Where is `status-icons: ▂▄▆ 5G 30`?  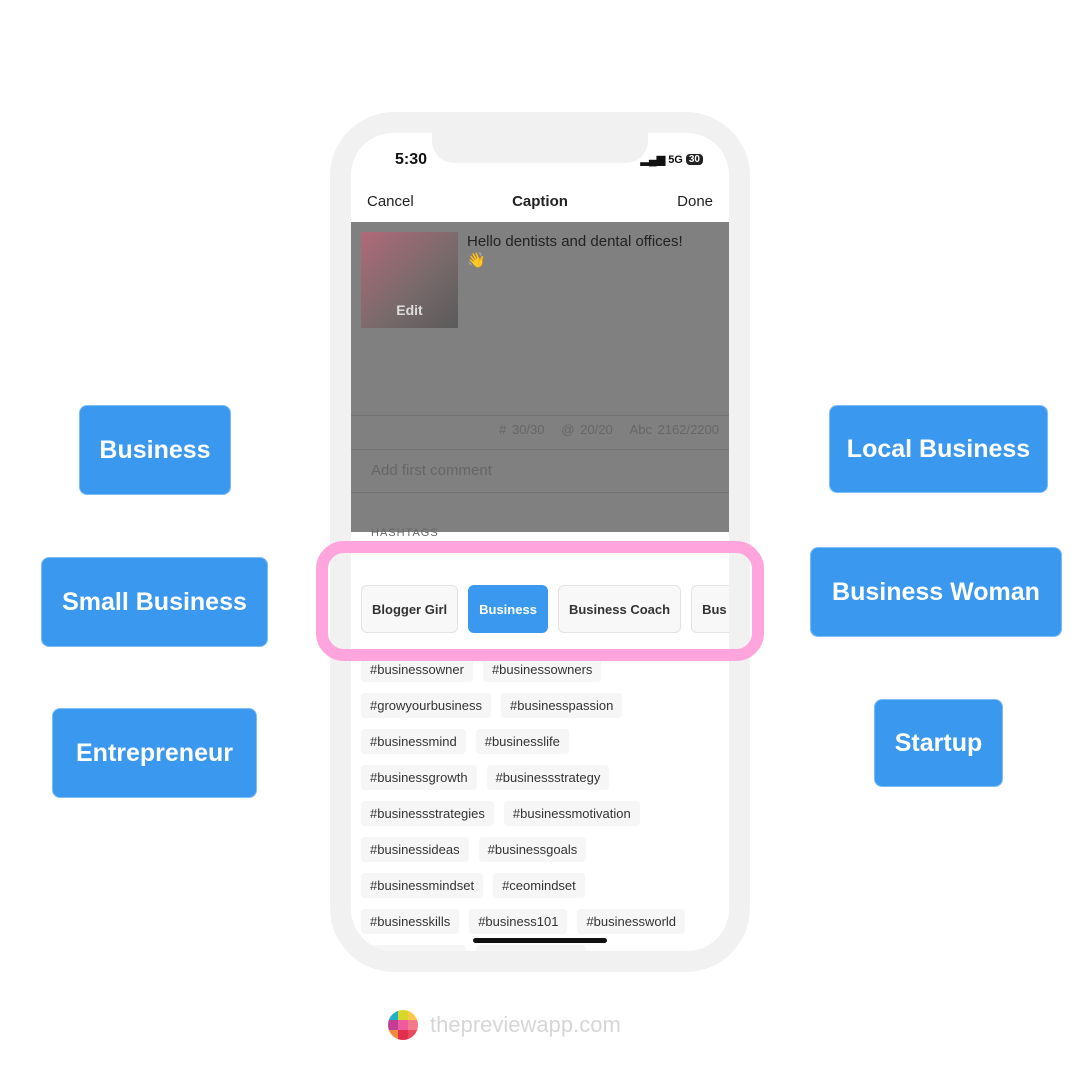
status-icons: ▂▄▆ 5G 30 is located at coordinates (671, 159).